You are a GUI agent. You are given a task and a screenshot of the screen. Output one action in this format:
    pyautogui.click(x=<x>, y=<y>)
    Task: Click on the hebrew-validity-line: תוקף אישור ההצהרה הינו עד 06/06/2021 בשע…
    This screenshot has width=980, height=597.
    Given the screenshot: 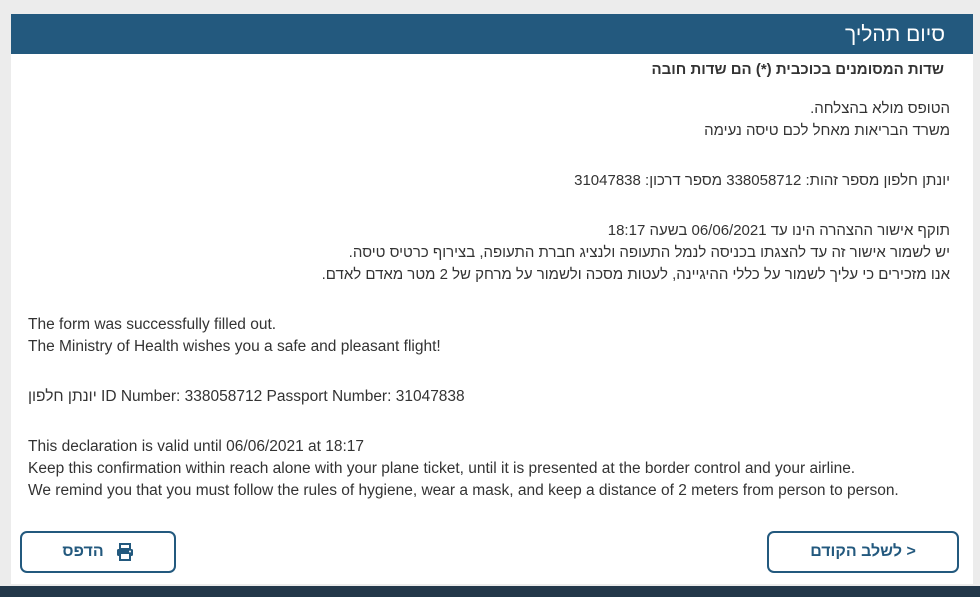 What is the action you would take?
    pyautogui.click(x=778, y=230)
    